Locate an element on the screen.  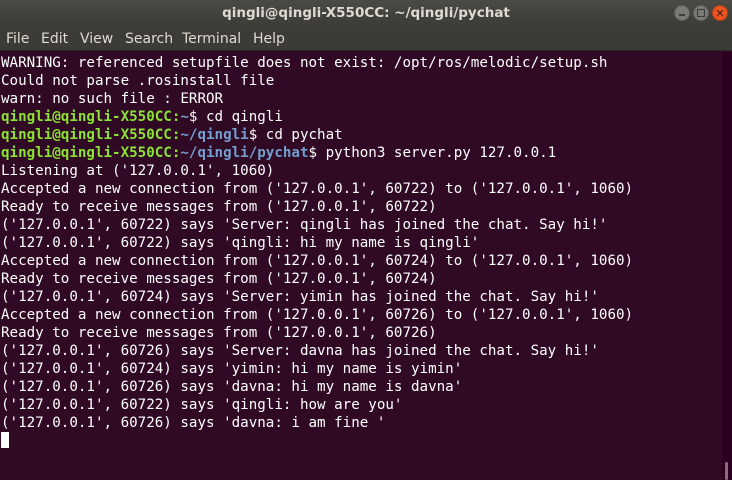
menu-file: File is located at coordinates (17, 39).